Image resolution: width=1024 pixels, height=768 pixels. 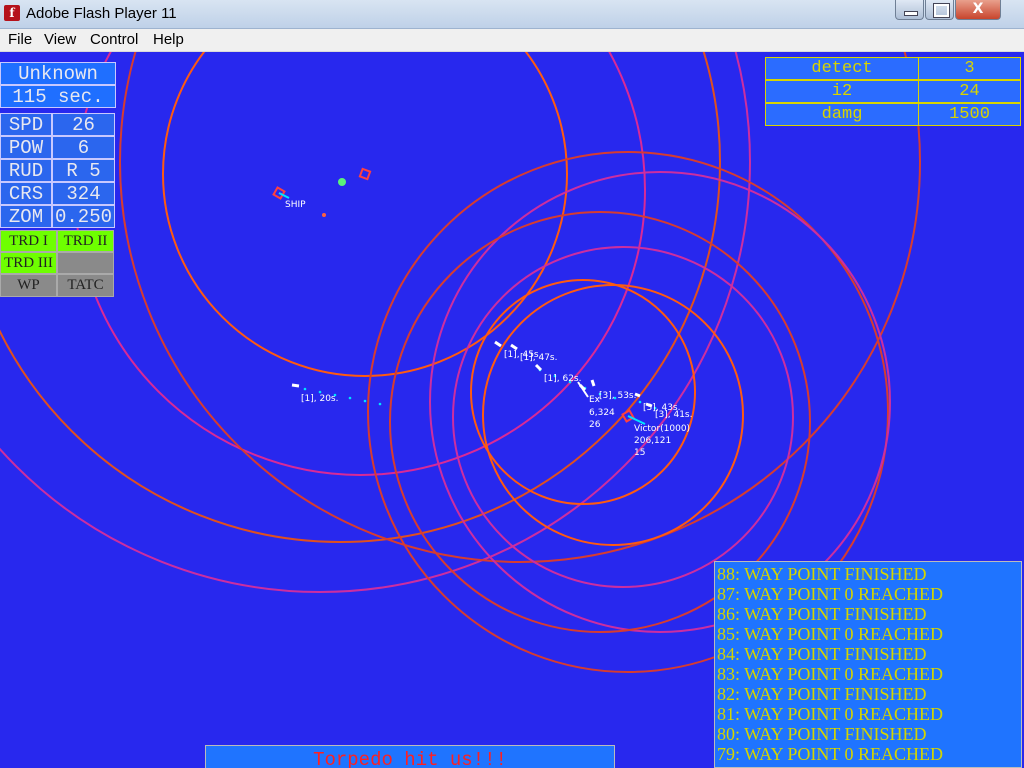 What do you see at coordinates (822, 574) in the screenshot?
I see `log-message: 88: WAY POINT FINISHED` at bounding box center [822, 574].